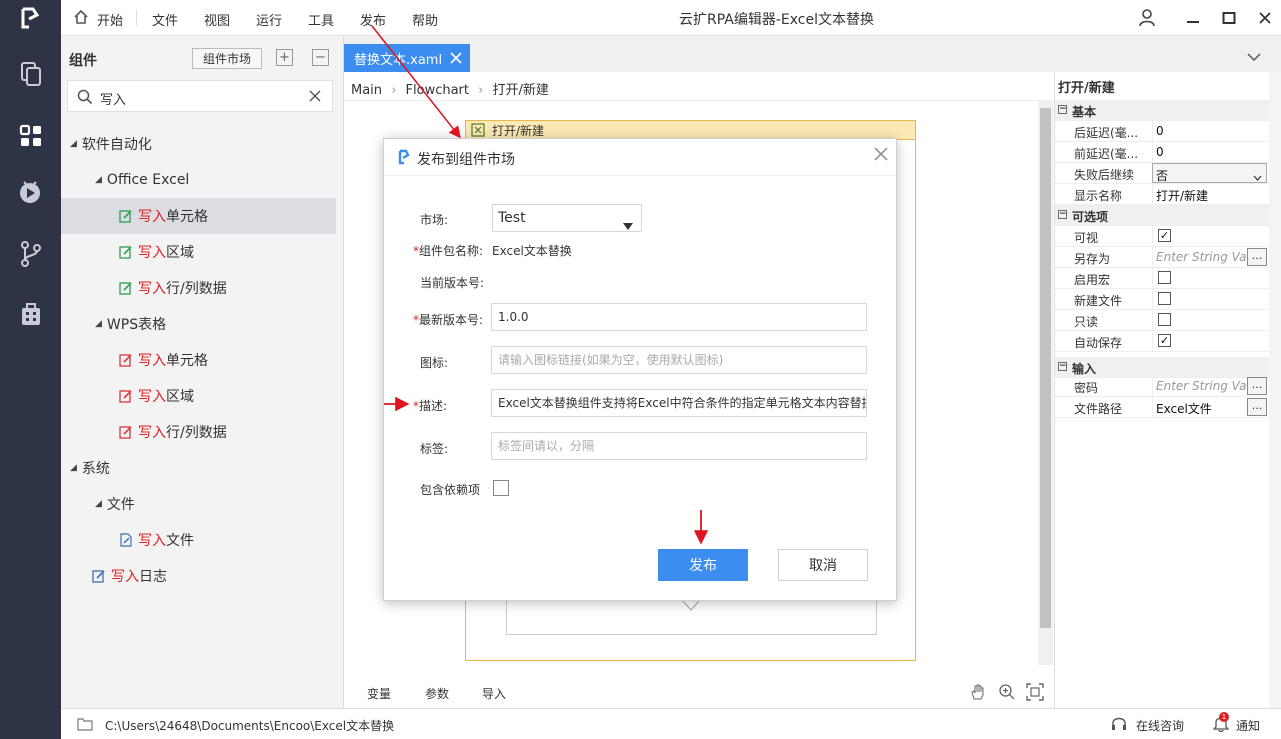  Describe the element at coordinates (448, 250) in the screenshot. I see `package-name-label: *组件包名称:` at that location.